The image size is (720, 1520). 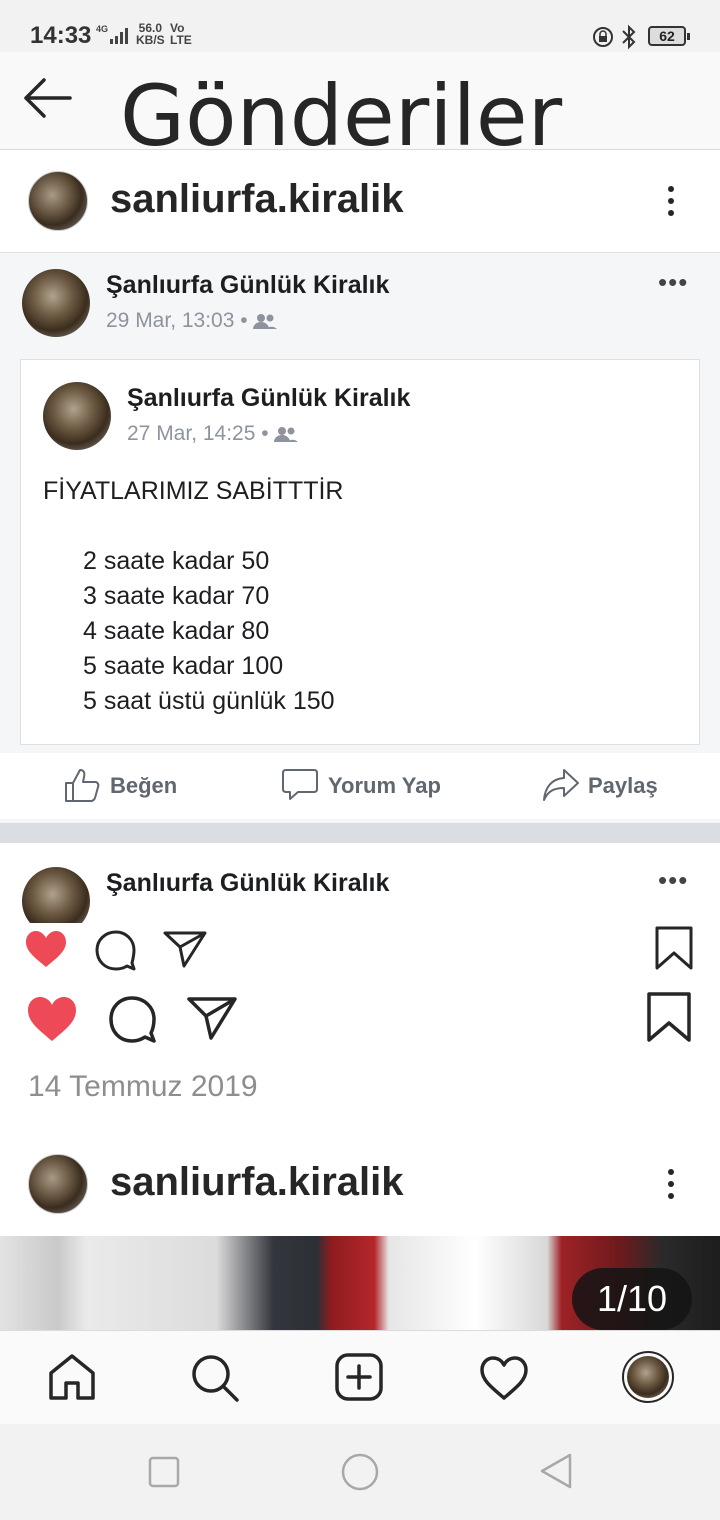 I want to click on profile-avatar-image, so click(x=648, y=1377).